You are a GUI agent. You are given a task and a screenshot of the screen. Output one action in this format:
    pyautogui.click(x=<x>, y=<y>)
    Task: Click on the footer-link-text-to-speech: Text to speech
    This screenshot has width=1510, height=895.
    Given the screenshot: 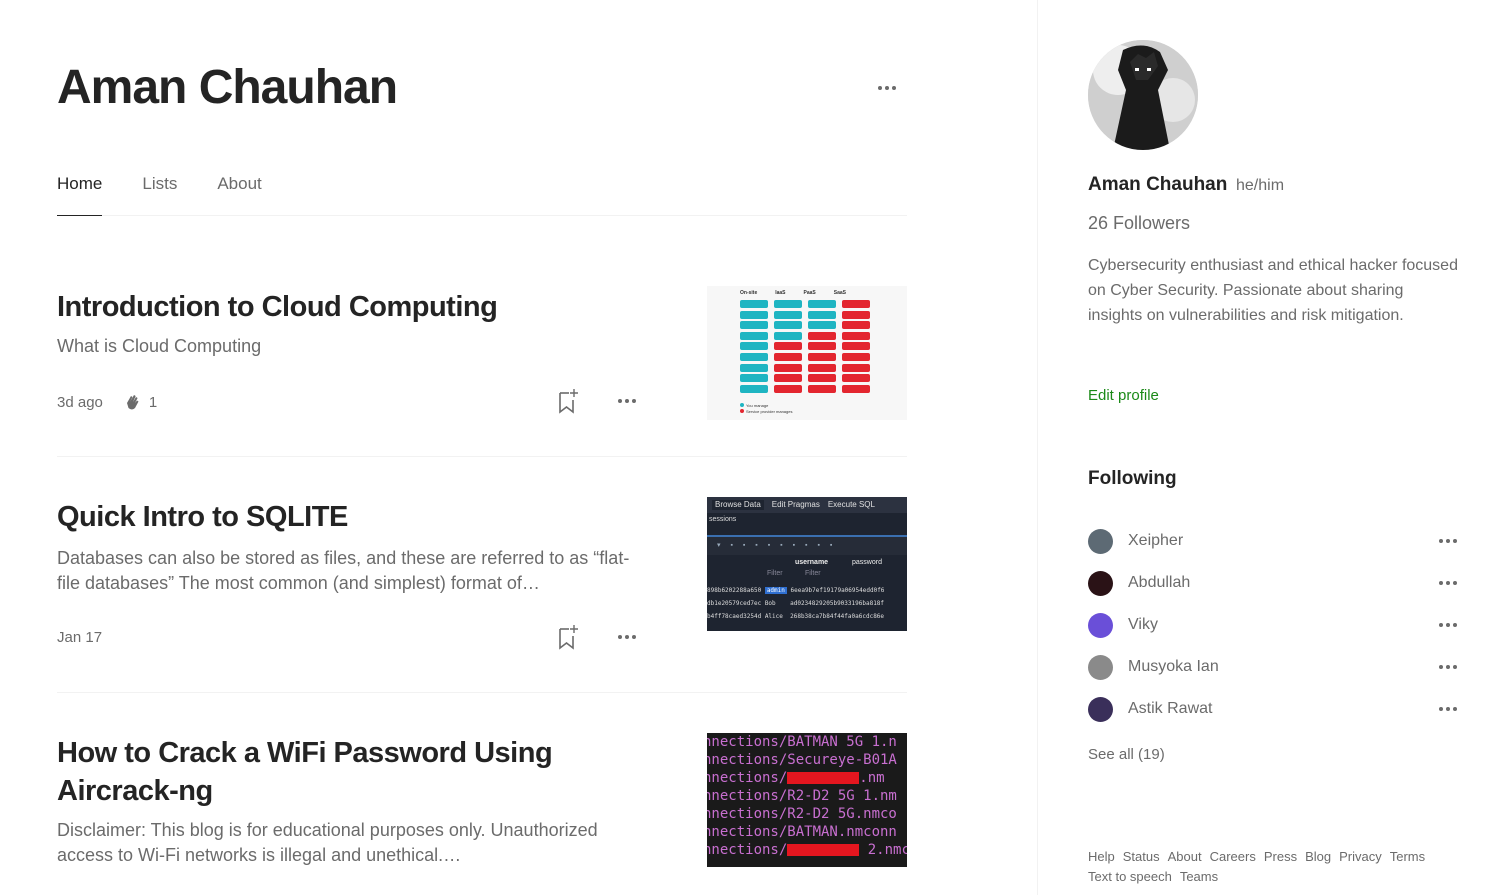 What is the action you would take?
    pyautogui.click(x=1130, y=876)
    